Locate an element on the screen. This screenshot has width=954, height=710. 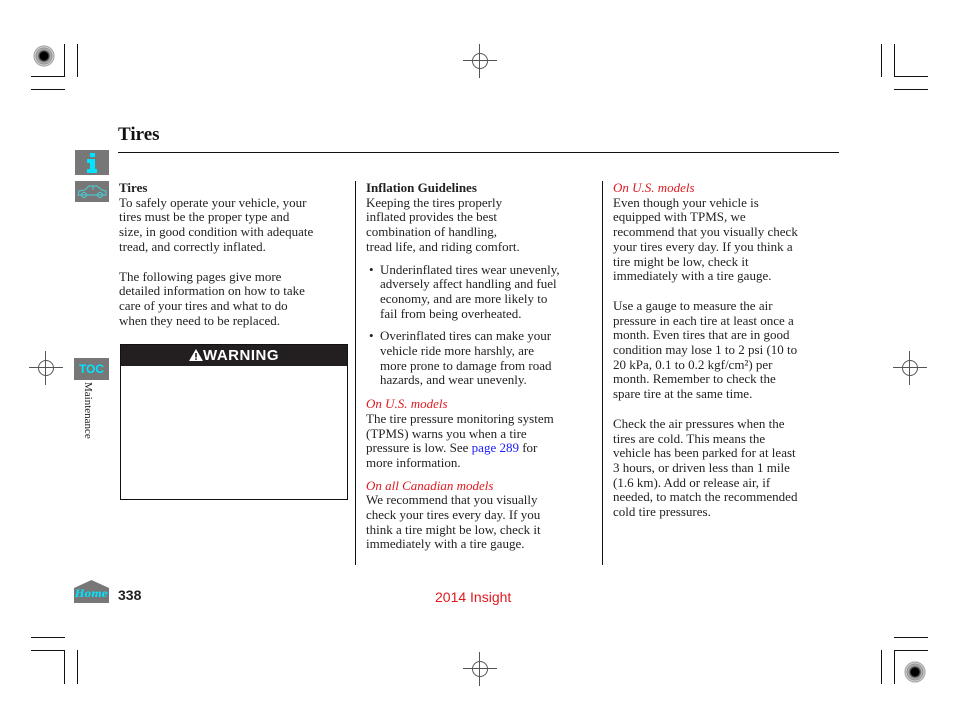
text-line: tread, and correctly inflated. is located at coordinates (192, 246).